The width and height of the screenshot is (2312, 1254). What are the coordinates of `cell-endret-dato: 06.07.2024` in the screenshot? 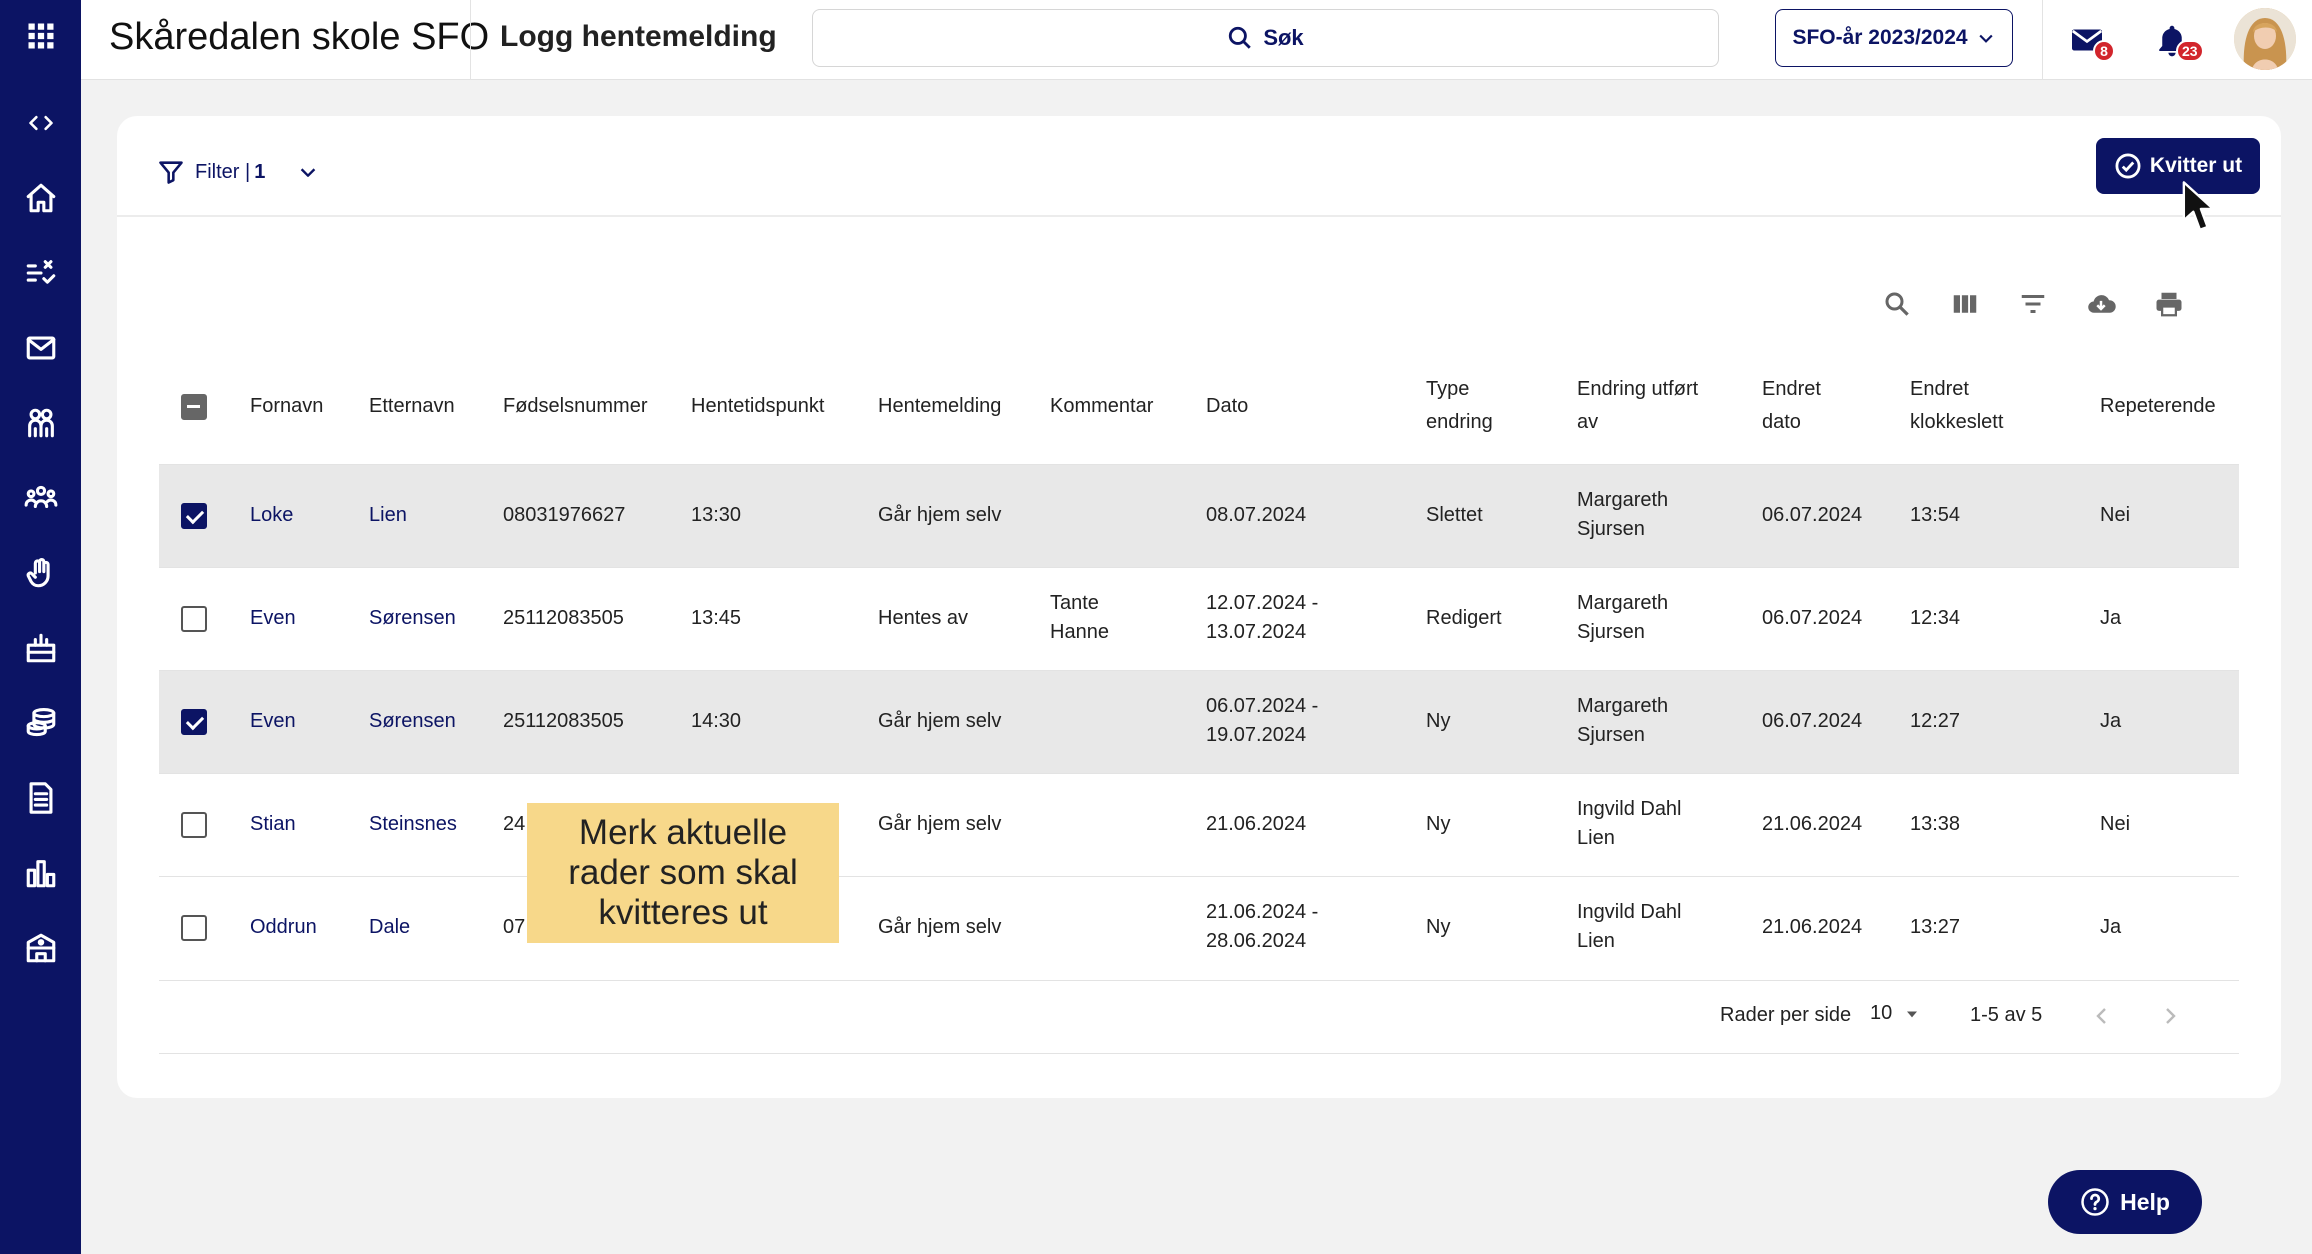 It's located at (1812, 721).